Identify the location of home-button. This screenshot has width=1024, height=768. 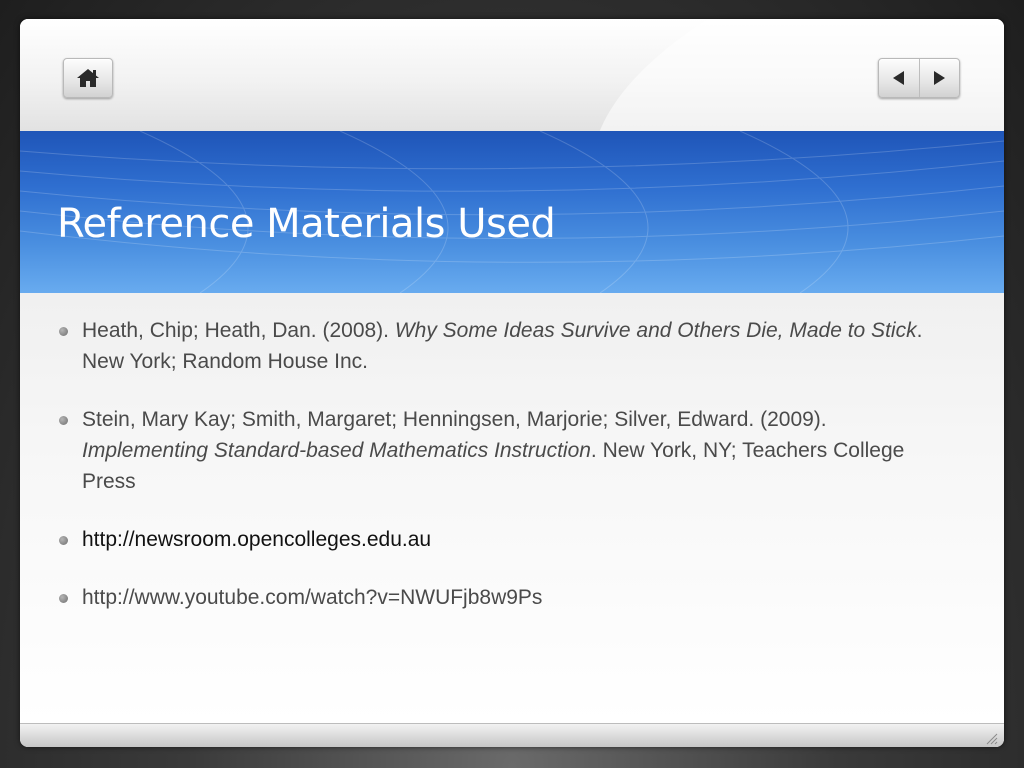
(88, 78).